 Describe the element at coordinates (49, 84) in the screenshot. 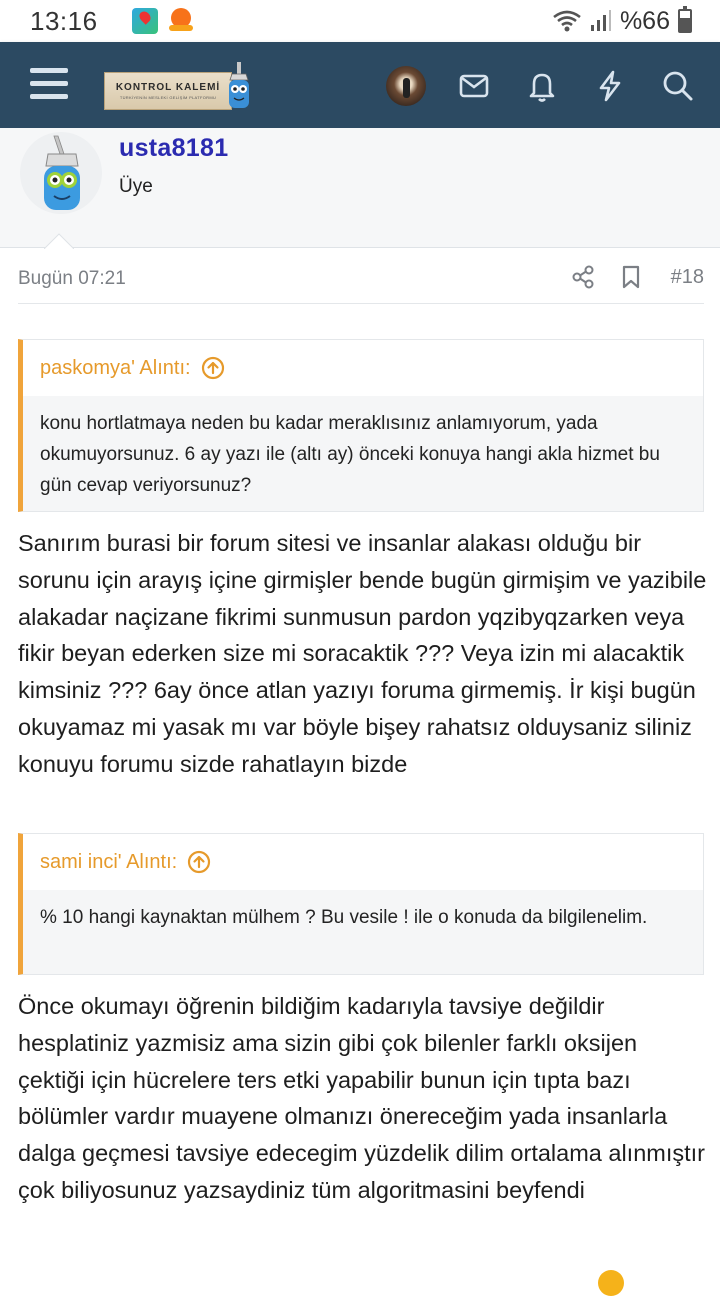

I see `menu-icon` at that location.